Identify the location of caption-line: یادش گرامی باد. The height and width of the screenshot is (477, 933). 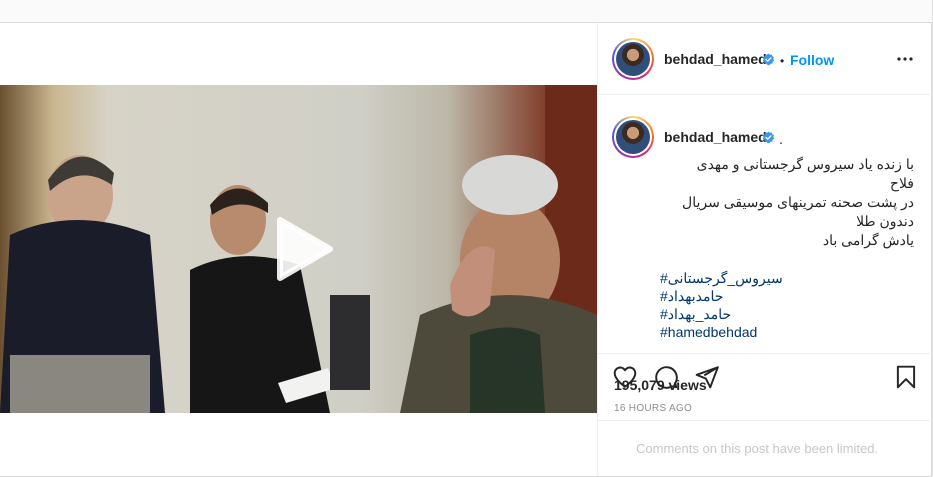
(868, 240).